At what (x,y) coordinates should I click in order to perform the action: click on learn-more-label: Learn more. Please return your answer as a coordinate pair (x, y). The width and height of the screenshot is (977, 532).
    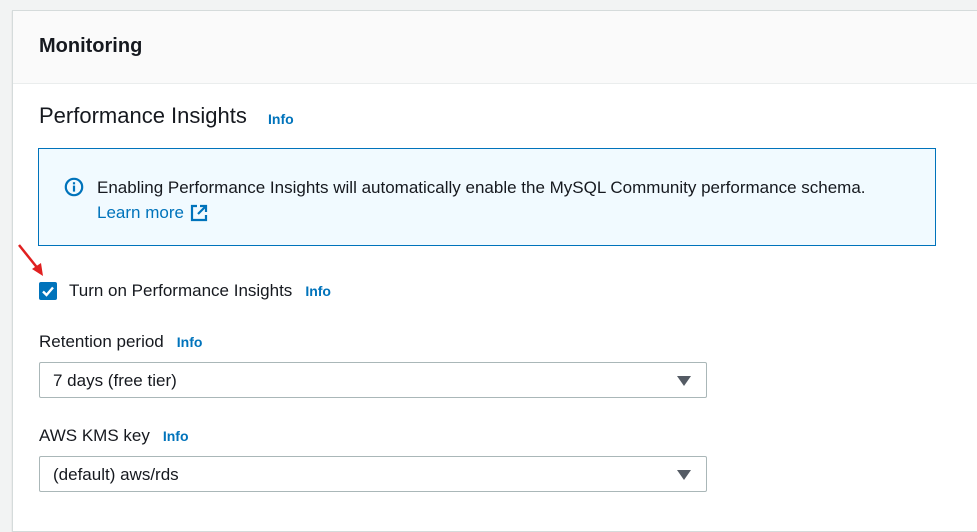
    Looking at the image, I should click on (140, 212).